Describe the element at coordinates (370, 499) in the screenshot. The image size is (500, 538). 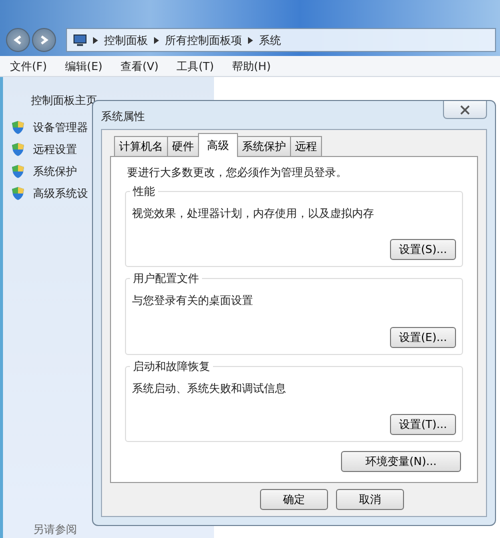
I see `dialog-button: 取消` at that location.